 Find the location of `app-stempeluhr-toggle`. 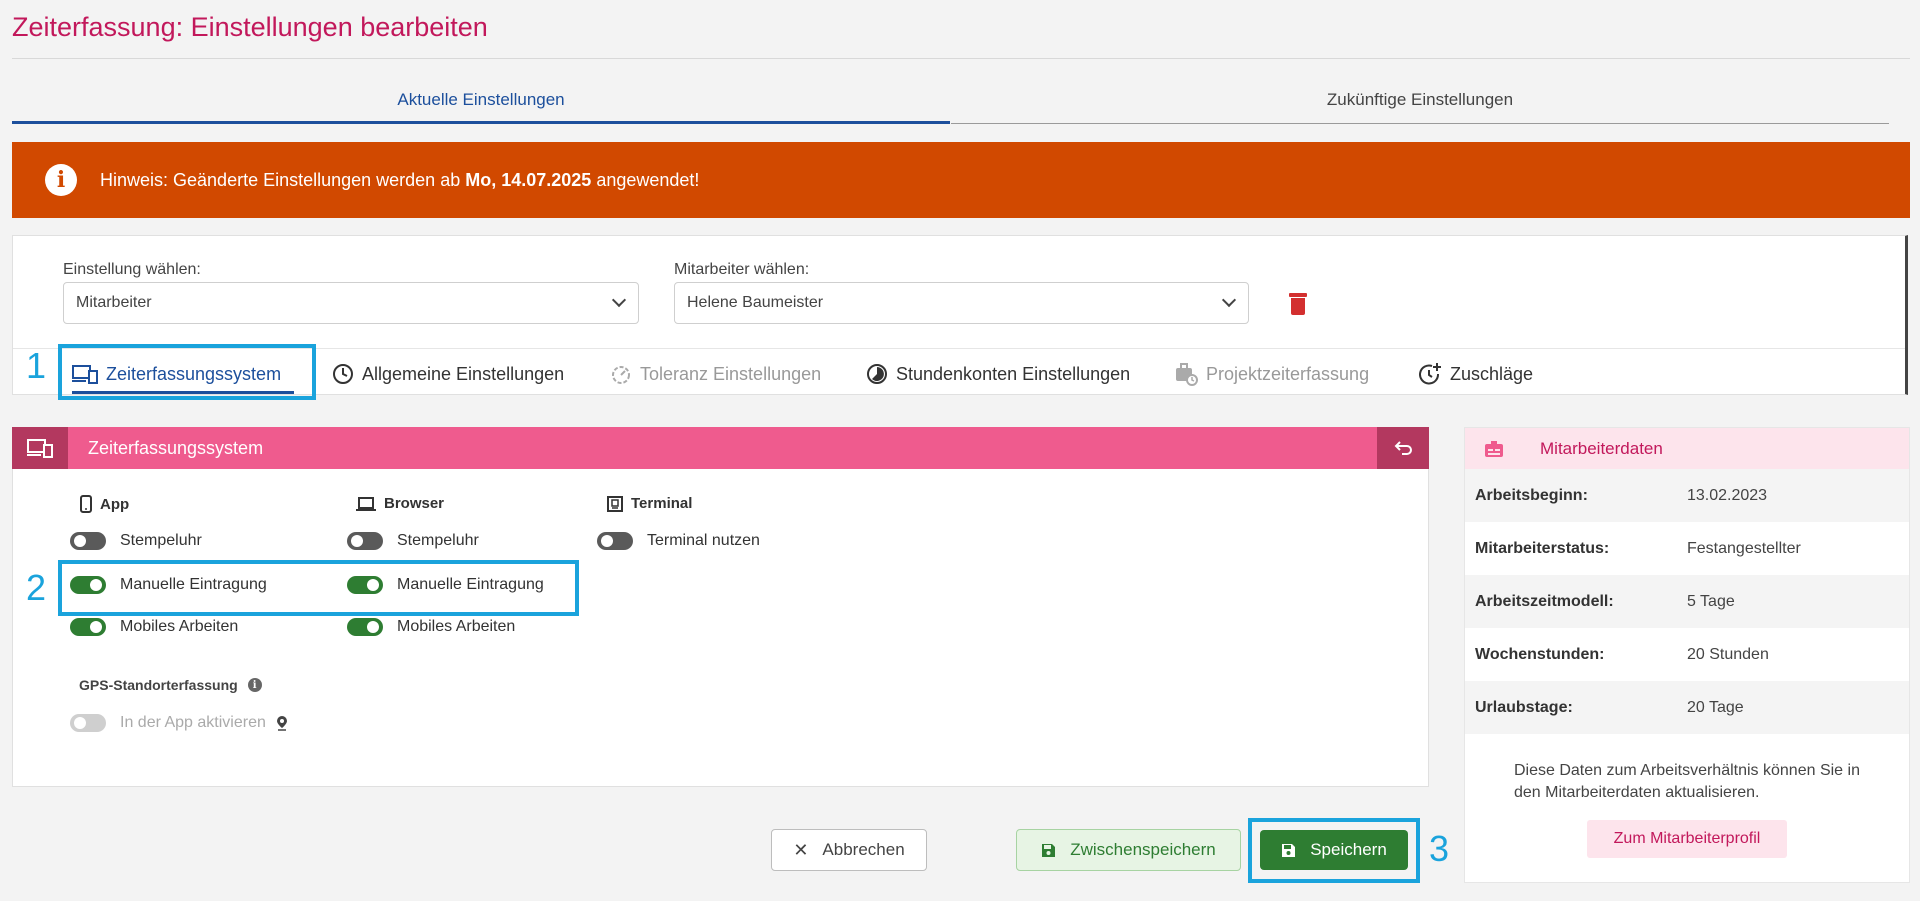

app-stempeluhr-toggle is located at coordinates (88, 541).